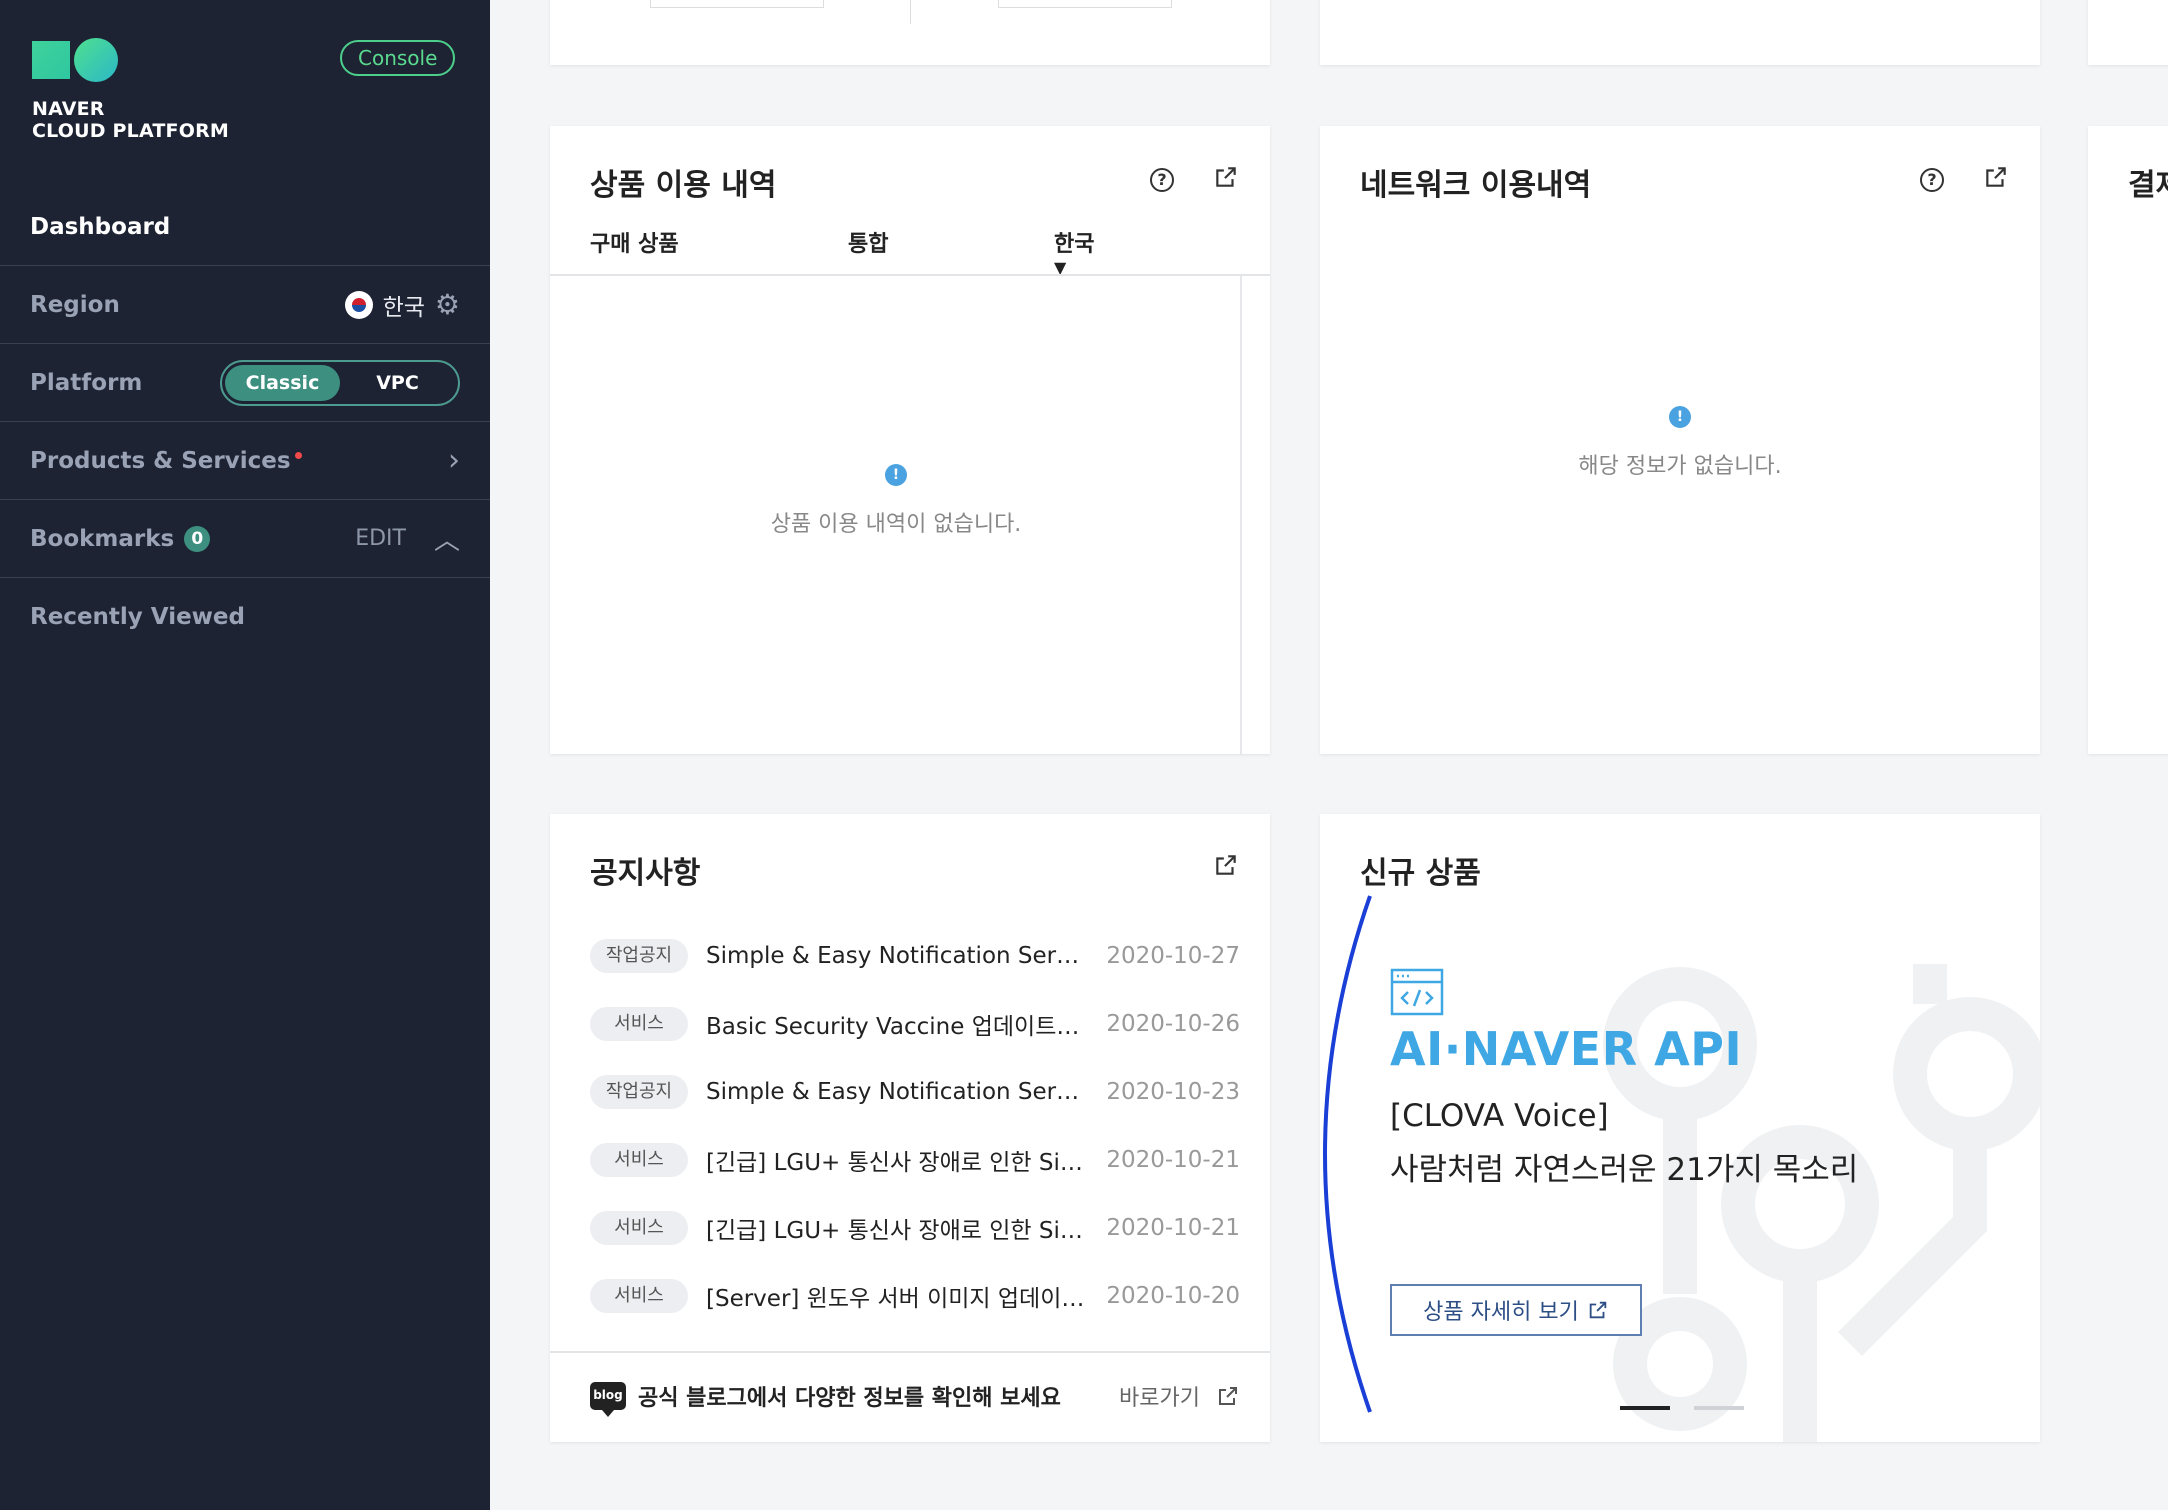 The width and height of the screenshot is (2168, 1510). Describe the element at coordinates (358, 304) in the screenshot. I see `korea-flag-icon` at that location.